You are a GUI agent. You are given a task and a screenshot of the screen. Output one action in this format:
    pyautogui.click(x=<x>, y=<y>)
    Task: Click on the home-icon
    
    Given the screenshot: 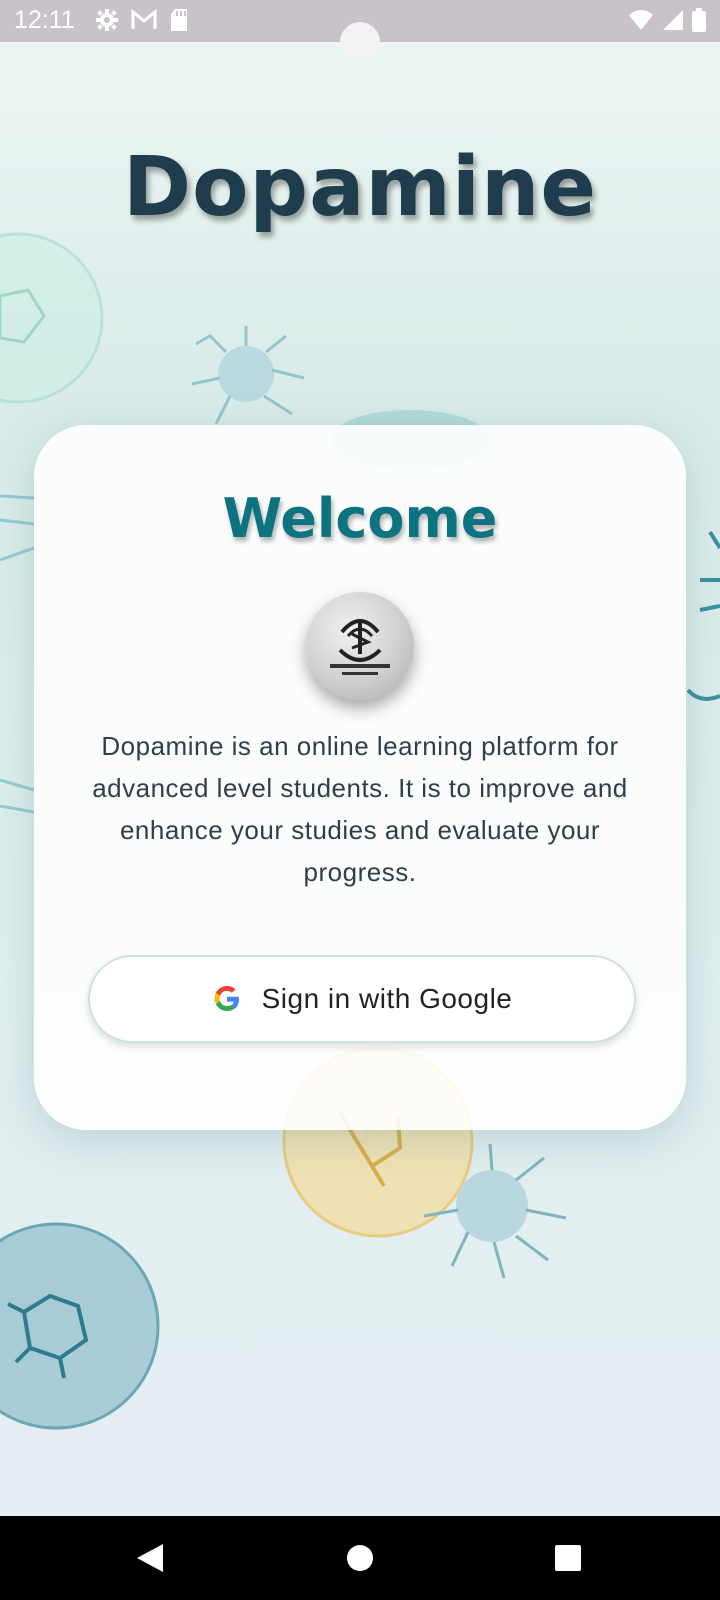 What is the action you would take?
    pyautogui.click(x=360, y=1558)
    